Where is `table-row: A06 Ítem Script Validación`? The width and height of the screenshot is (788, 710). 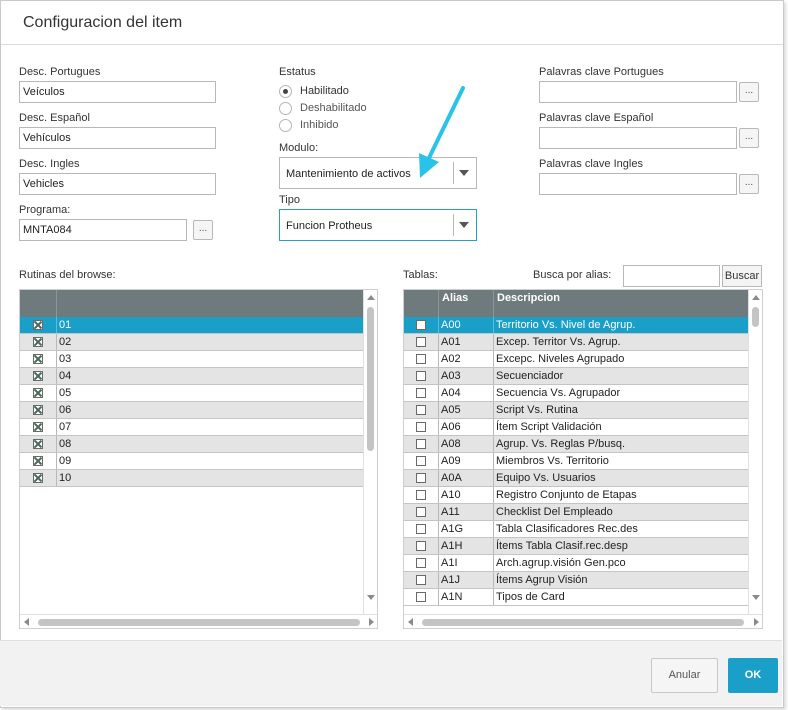 table-row: A06 Ítem Script Validación is located at coordinates (576, 427).